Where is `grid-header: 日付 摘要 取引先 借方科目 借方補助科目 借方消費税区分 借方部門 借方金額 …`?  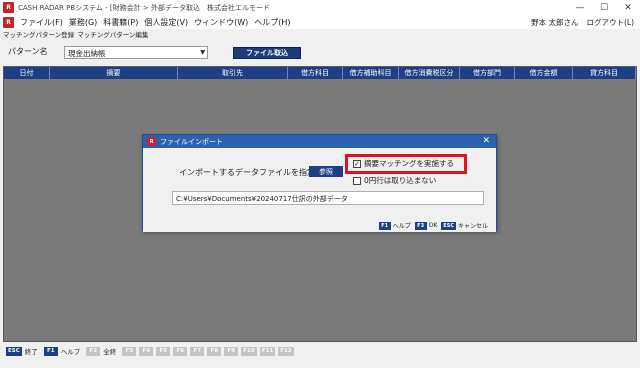
grid-header: 日付 摘要 取引先 借方科目 借方補助科目 借方消費税区分 借方部門 借方金額 … is located at coordinates (320, 73).